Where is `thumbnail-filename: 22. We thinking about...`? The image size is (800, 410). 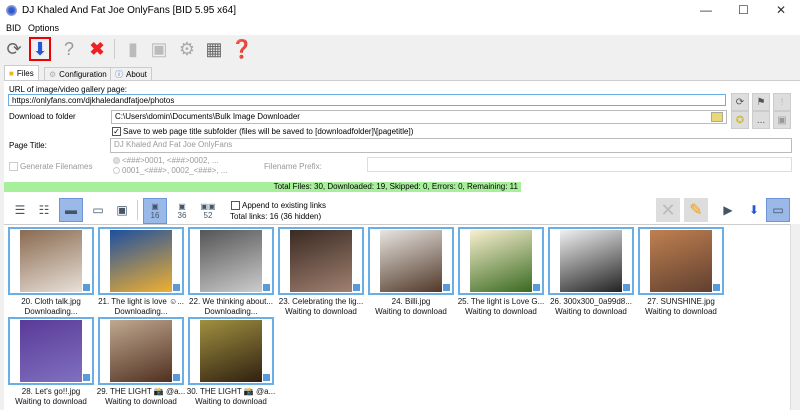 thumbnail-filename: 22. We thinking about... is located at coordinates (231, 301).